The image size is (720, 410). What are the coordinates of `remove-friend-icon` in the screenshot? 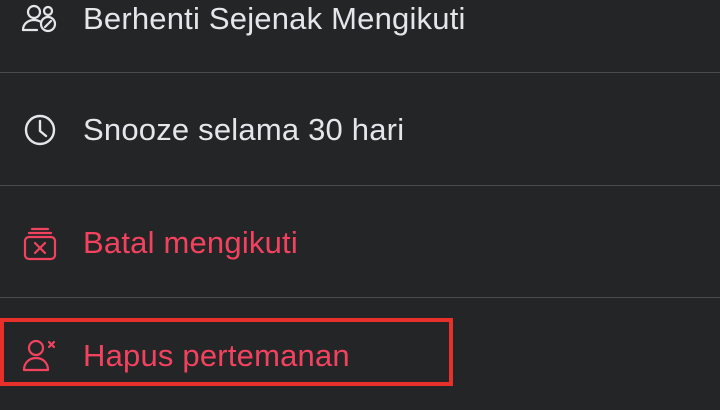 It's located at (40, 356).